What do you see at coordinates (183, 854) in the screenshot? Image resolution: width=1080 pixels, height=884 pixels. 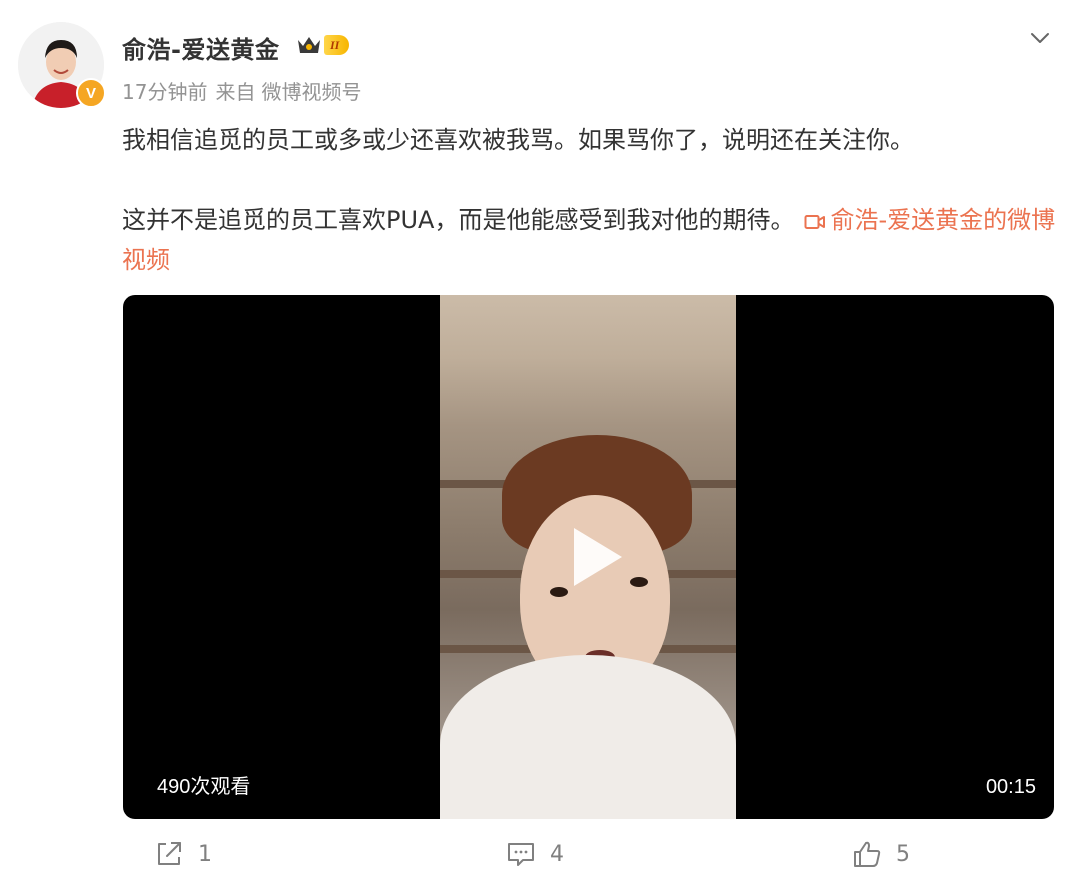 I see `repost-button: 1` at bounding box center [183, 854].